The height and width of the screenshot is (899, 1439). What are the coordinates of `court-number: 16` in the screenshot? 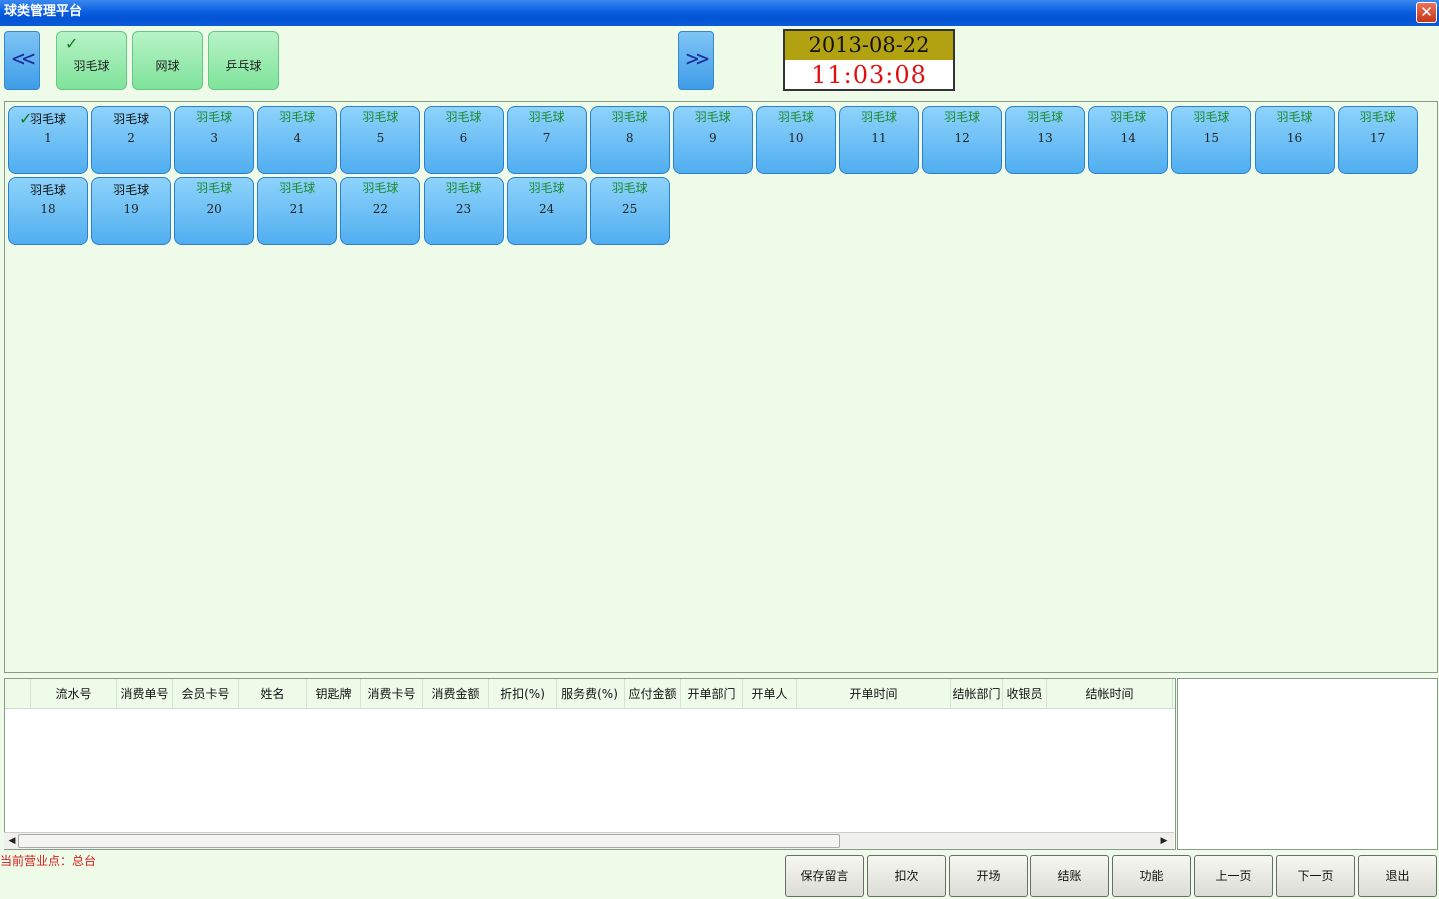 It's located at (1294, 138).